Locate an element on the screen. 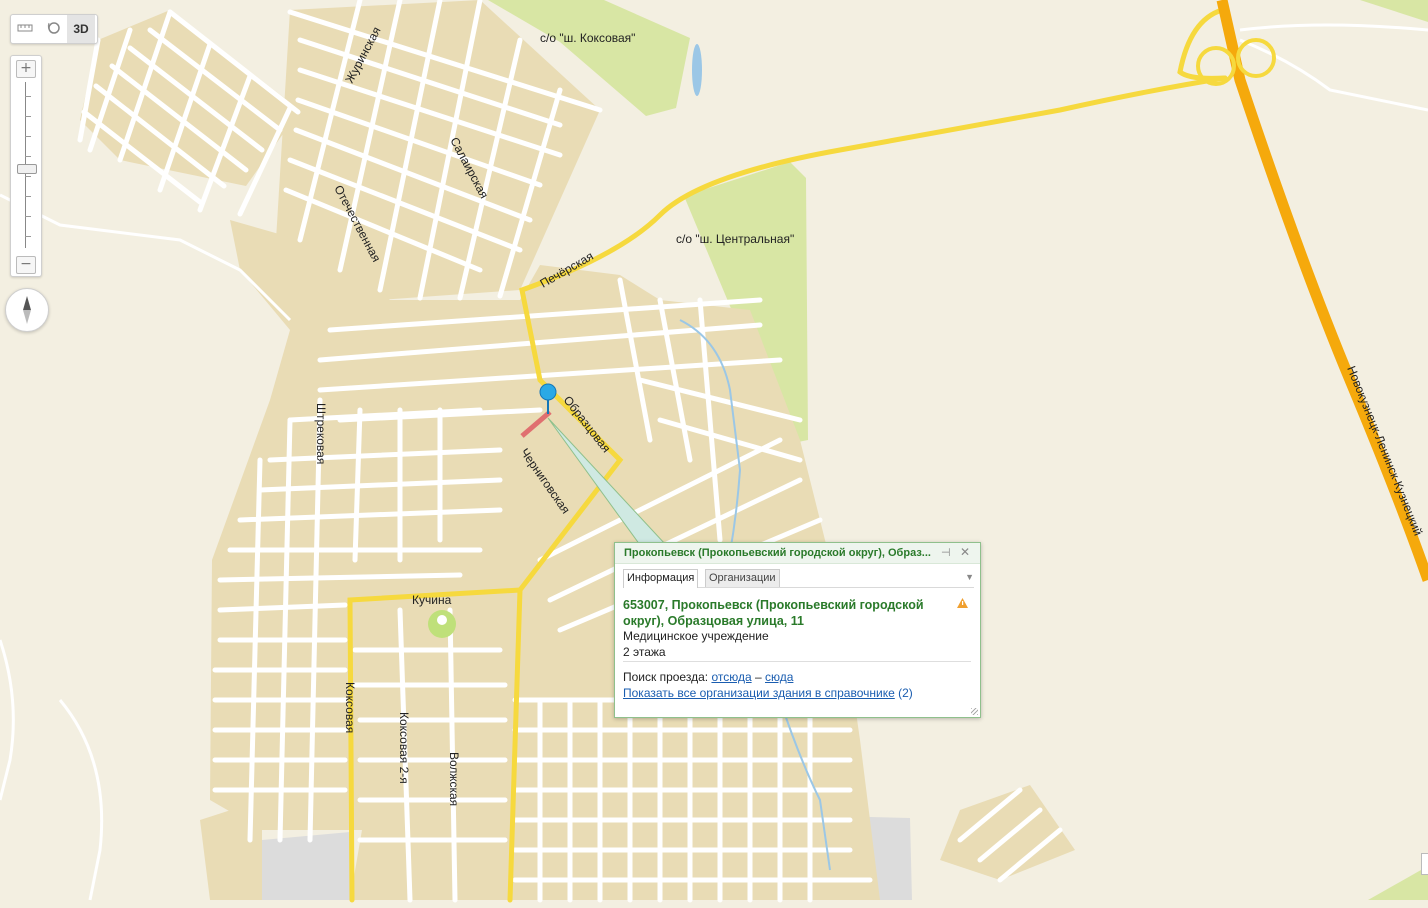 Image resolution: width=1428 pixels, height=908 pixels. chevron-down-icon: ▼ is located at coordinates (969, 577).